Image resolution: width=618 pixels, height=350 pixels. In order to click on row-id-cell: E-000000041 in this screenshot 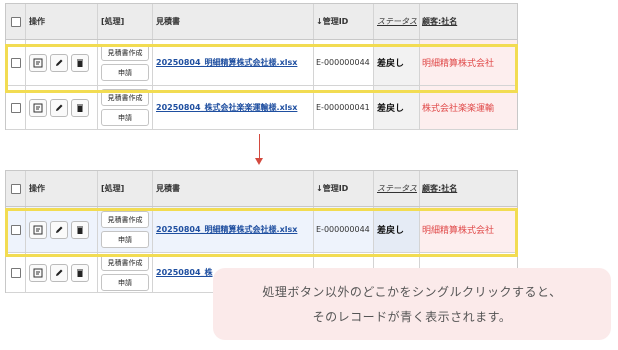, I will do `click(344, 107)`.